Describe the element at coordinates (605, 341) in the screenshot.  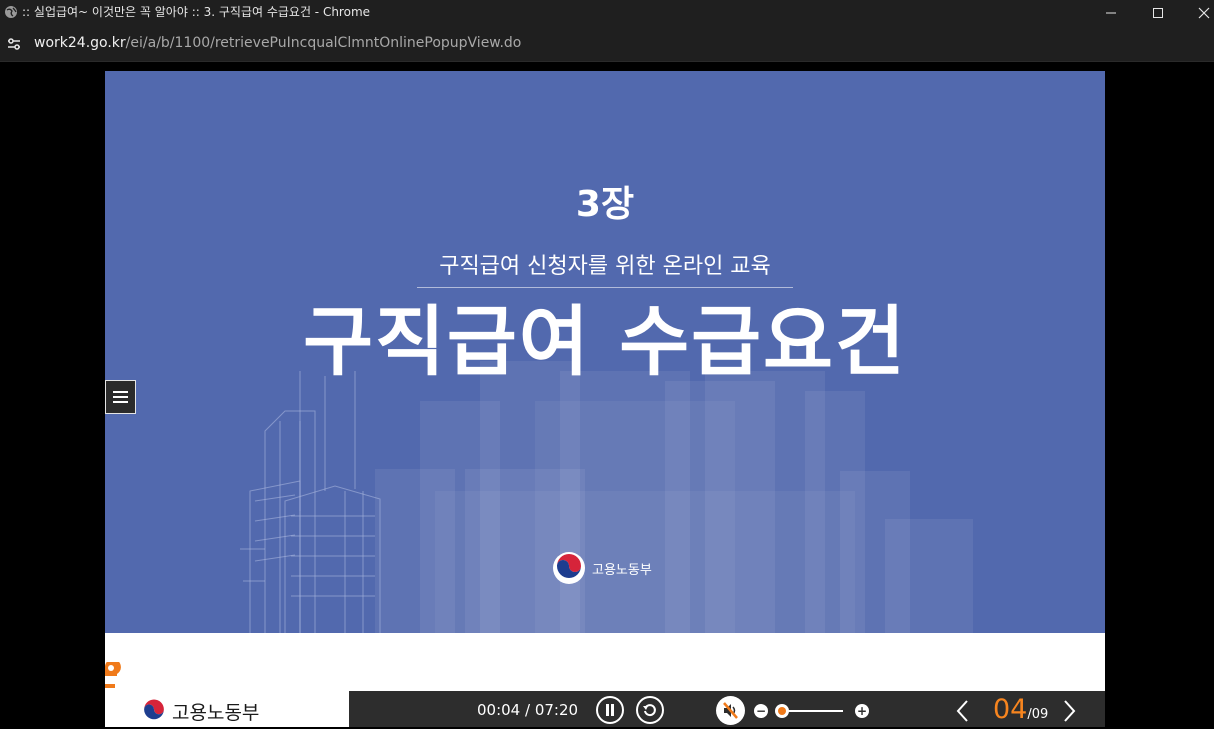
I see `slide-headline: 구직급여 수급요건` at that location.